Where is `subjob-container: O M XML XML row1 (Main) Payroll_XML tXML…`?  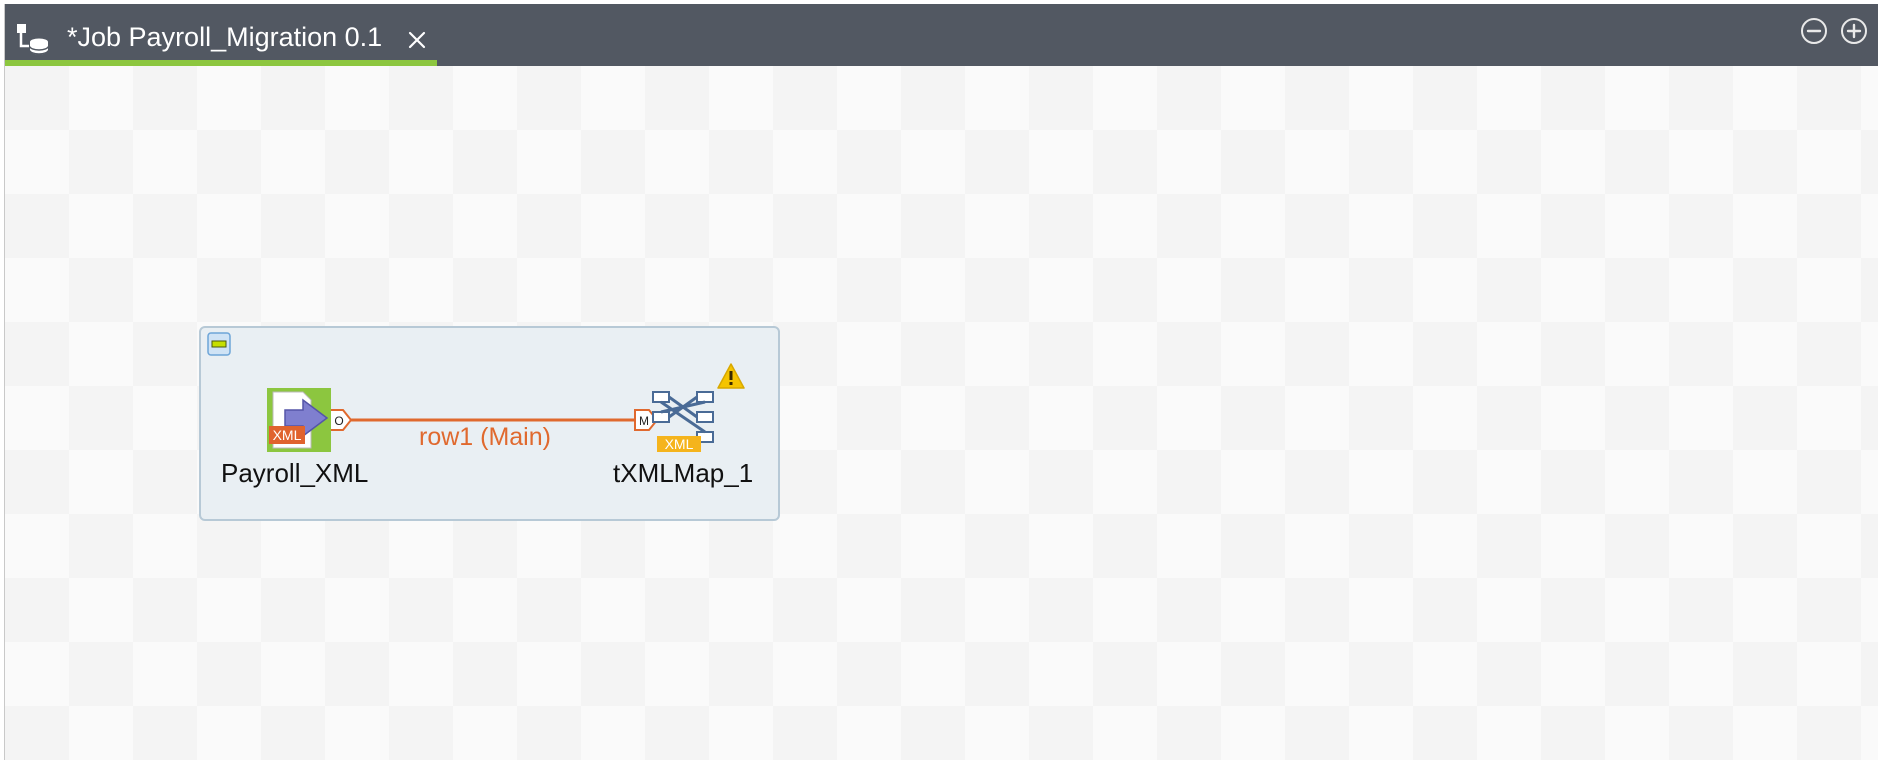
subjob-container: O M XML XML row1 (Main) Payroll_XML tXML… is located at coordinates (489, 423).